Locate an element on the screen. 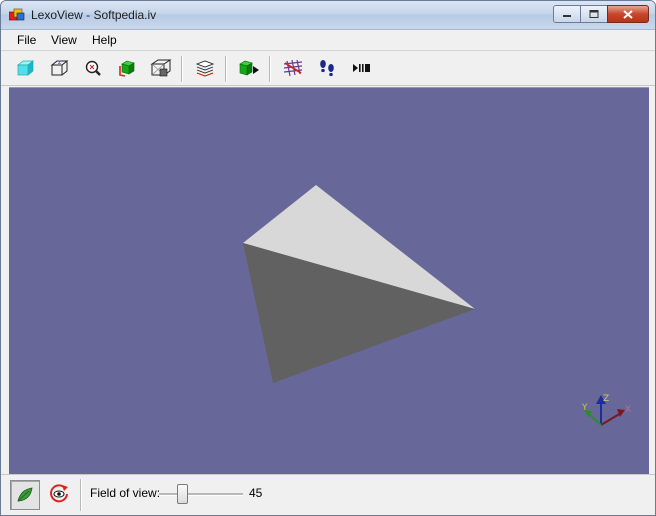 This screenshot has width=656, height=516. slider-thumb is located at coordinates (182, 494).